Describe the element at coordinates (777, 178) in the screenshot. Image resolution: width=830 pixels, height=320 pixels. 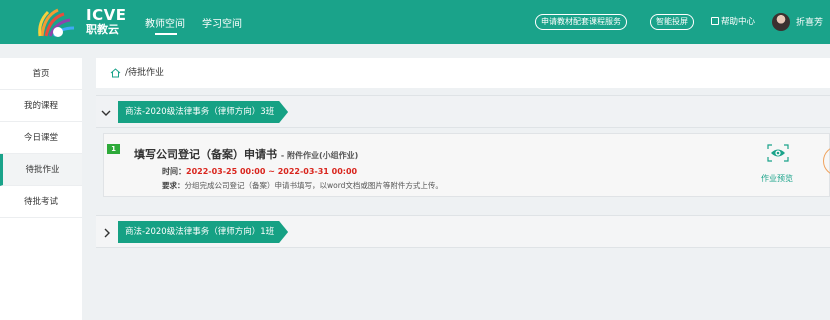
I see `preview-homework-button: 作业预览` at that location.